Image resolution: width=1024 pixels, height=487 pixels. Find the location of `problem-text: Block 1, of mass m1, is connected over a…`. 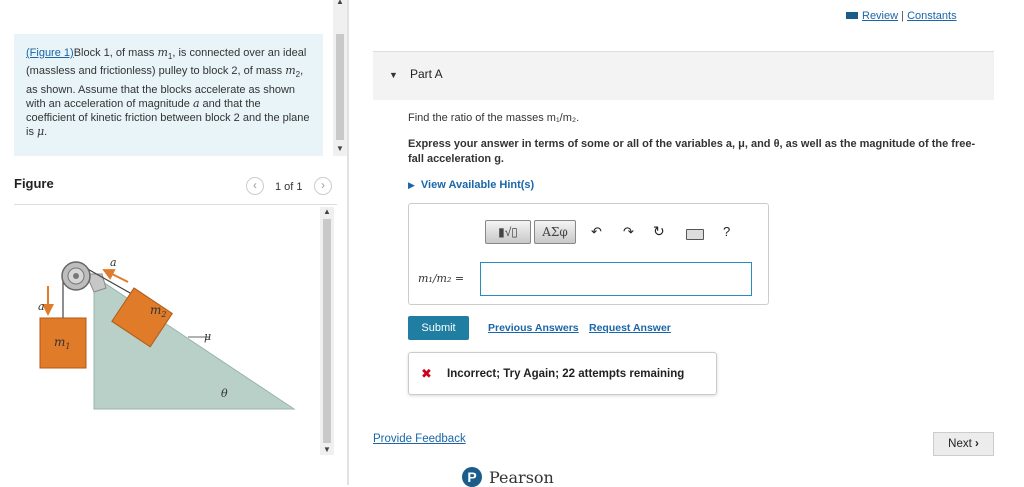

problem-text: Block 1, of mass m1, is connected over a… is located at coordinates (168, 92).